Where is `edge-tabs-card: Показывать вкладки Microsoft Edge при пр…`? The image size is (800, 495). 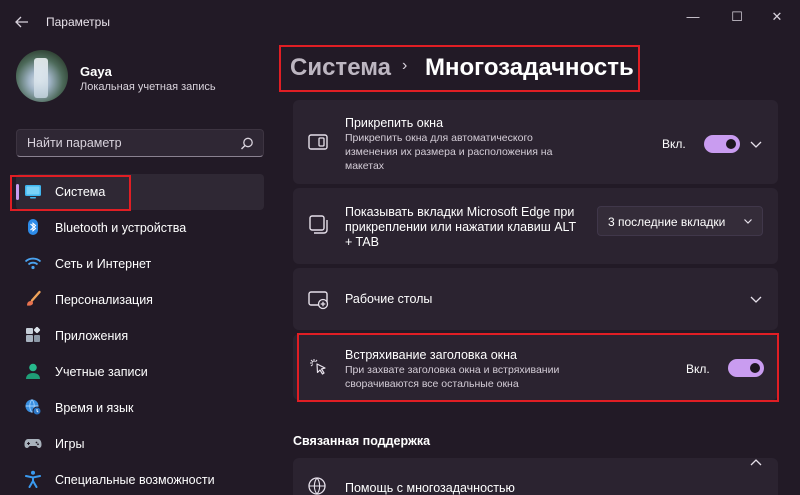 edge-tabs-card: Показывать вкладки Microsoft Edge при пр… is located at coordinates (535, 226).